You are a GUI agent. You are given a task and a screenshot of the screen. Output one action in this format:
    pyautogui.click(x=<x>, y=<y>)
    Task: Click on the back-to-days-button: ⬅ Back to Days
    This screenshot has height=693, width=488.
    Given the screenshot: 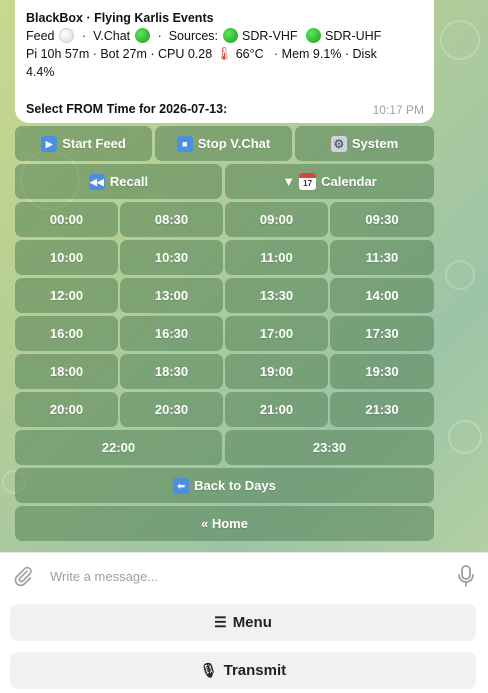 What is the action you would take?
    pyautogui.click(x=224, y=485)
    